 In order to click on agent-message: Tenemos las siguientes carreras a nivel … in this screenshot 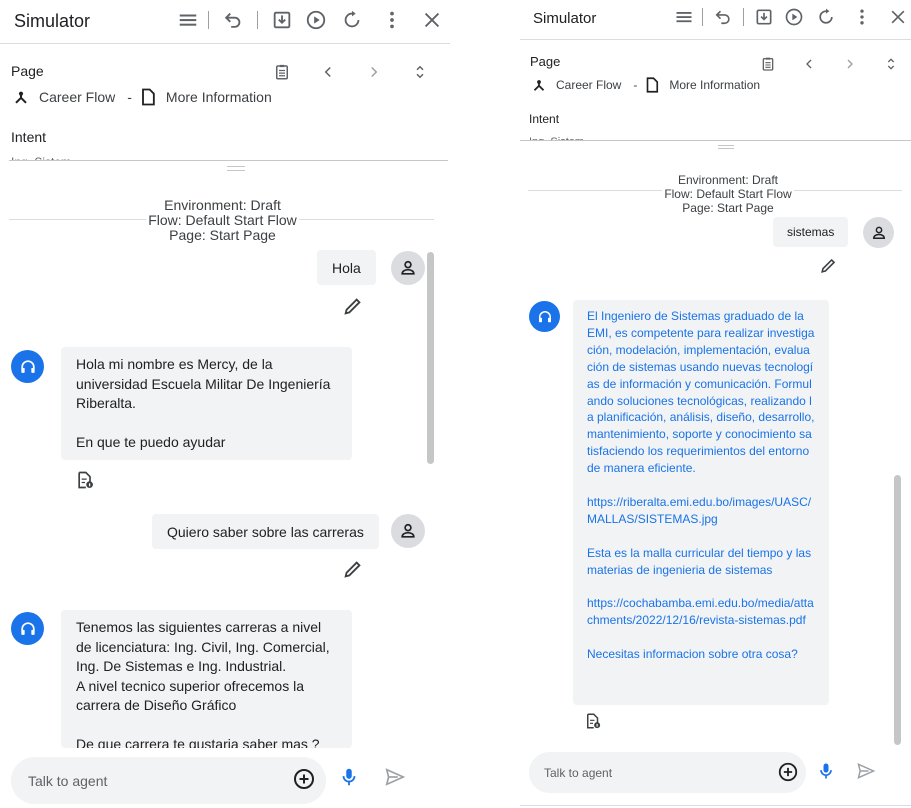, I will do `click(206, 679)`.